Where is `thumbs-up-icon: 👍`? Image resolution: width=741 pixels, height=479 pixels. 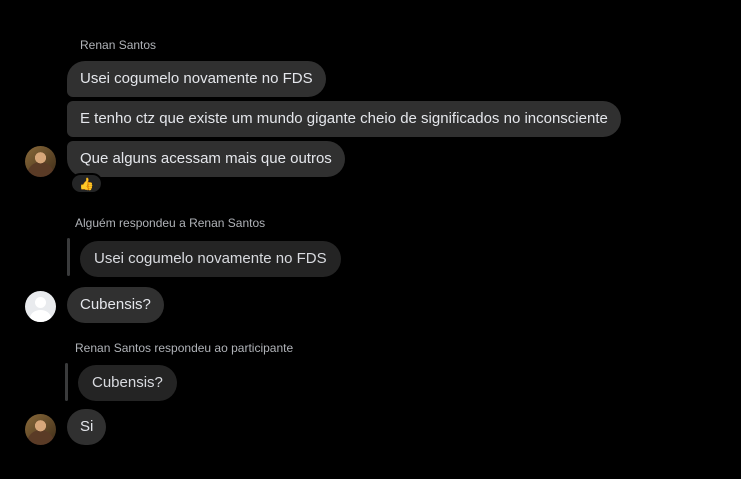
thumbs-up-icon: 👍 is located at coordinates (86, 183).